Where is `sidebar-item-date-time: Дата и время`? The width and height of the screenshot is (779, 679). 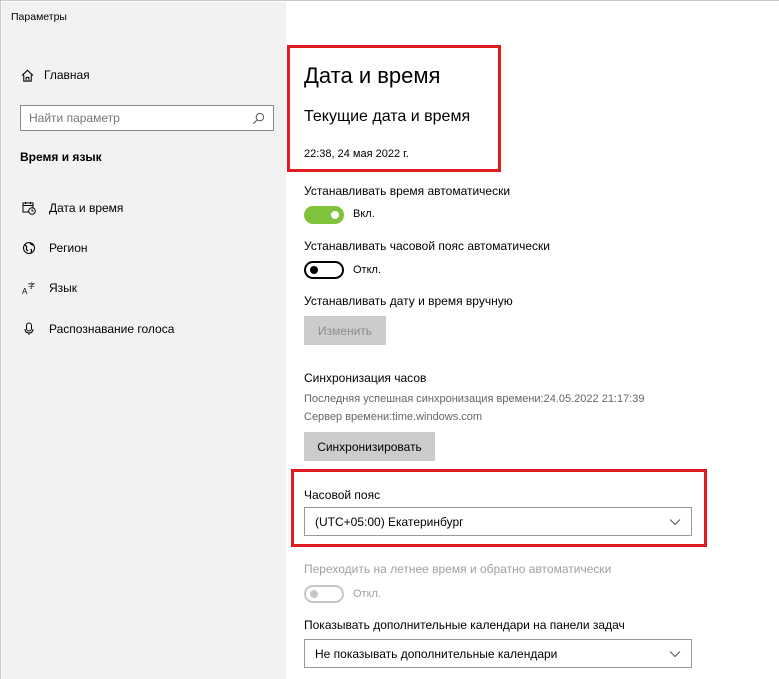
sidebar-item-date-time: Дата и время is located at coordinates (144, 208).